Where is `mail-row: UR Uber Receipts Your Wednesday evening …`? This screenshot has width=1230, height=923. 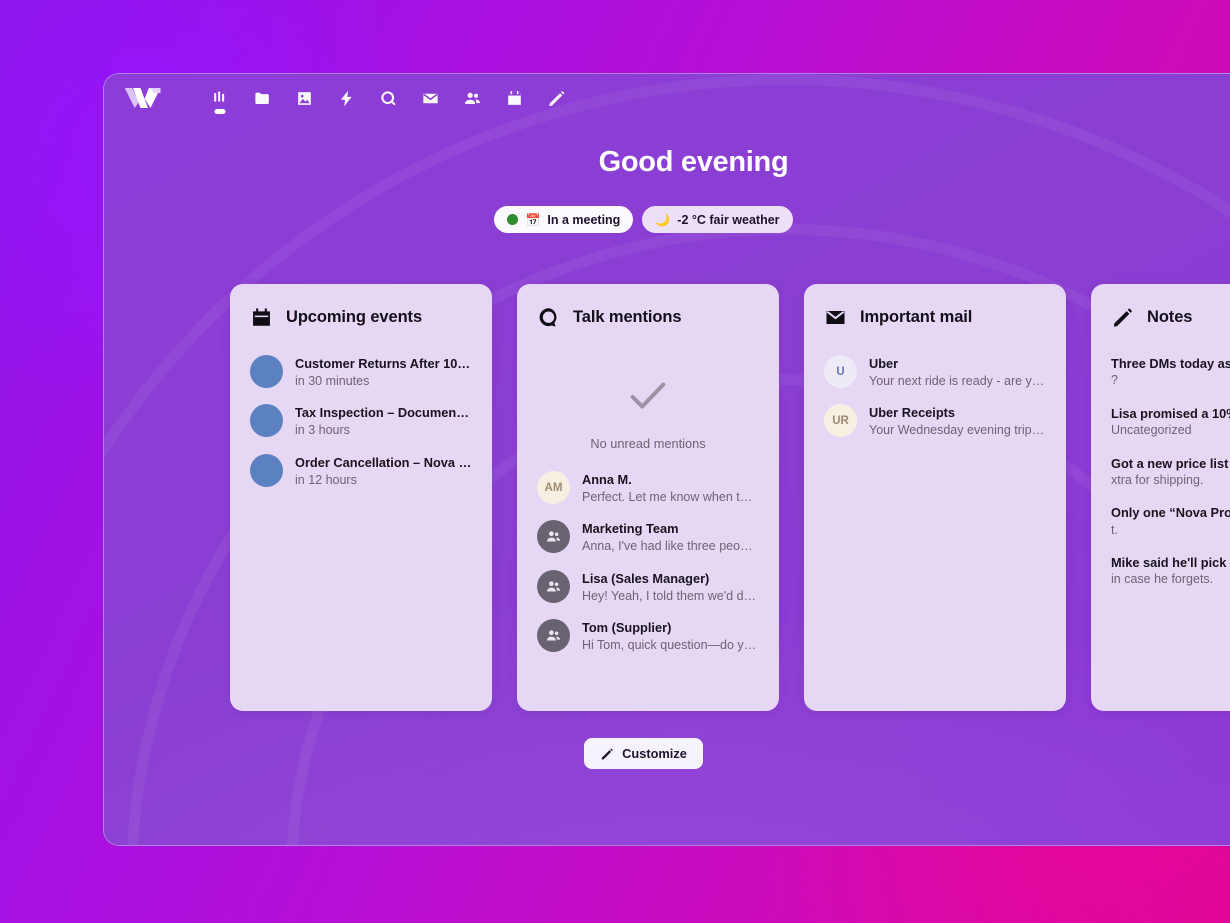 mail-row: UR Uber Receipts Your Wednesday evening … is located at coordinates (935, 421).